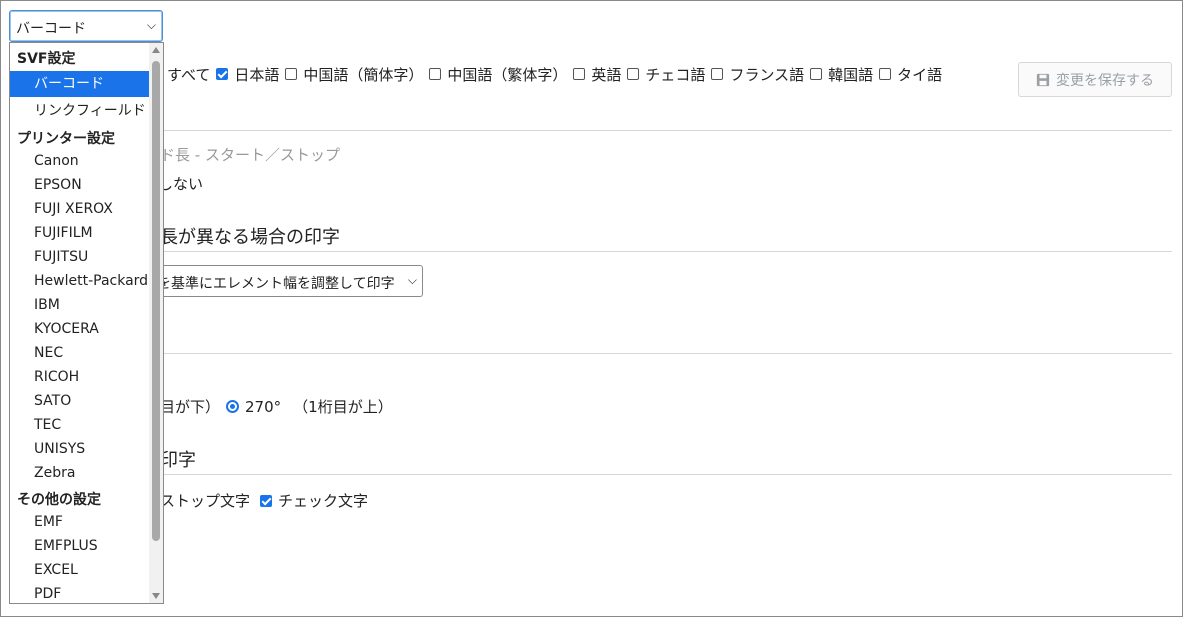 This screenshot has width=1183, height=617. What do you see at coordinates (717, 74) in the screenshot?
I see `language-checkbox-fr` at bounding box center [717, 74].